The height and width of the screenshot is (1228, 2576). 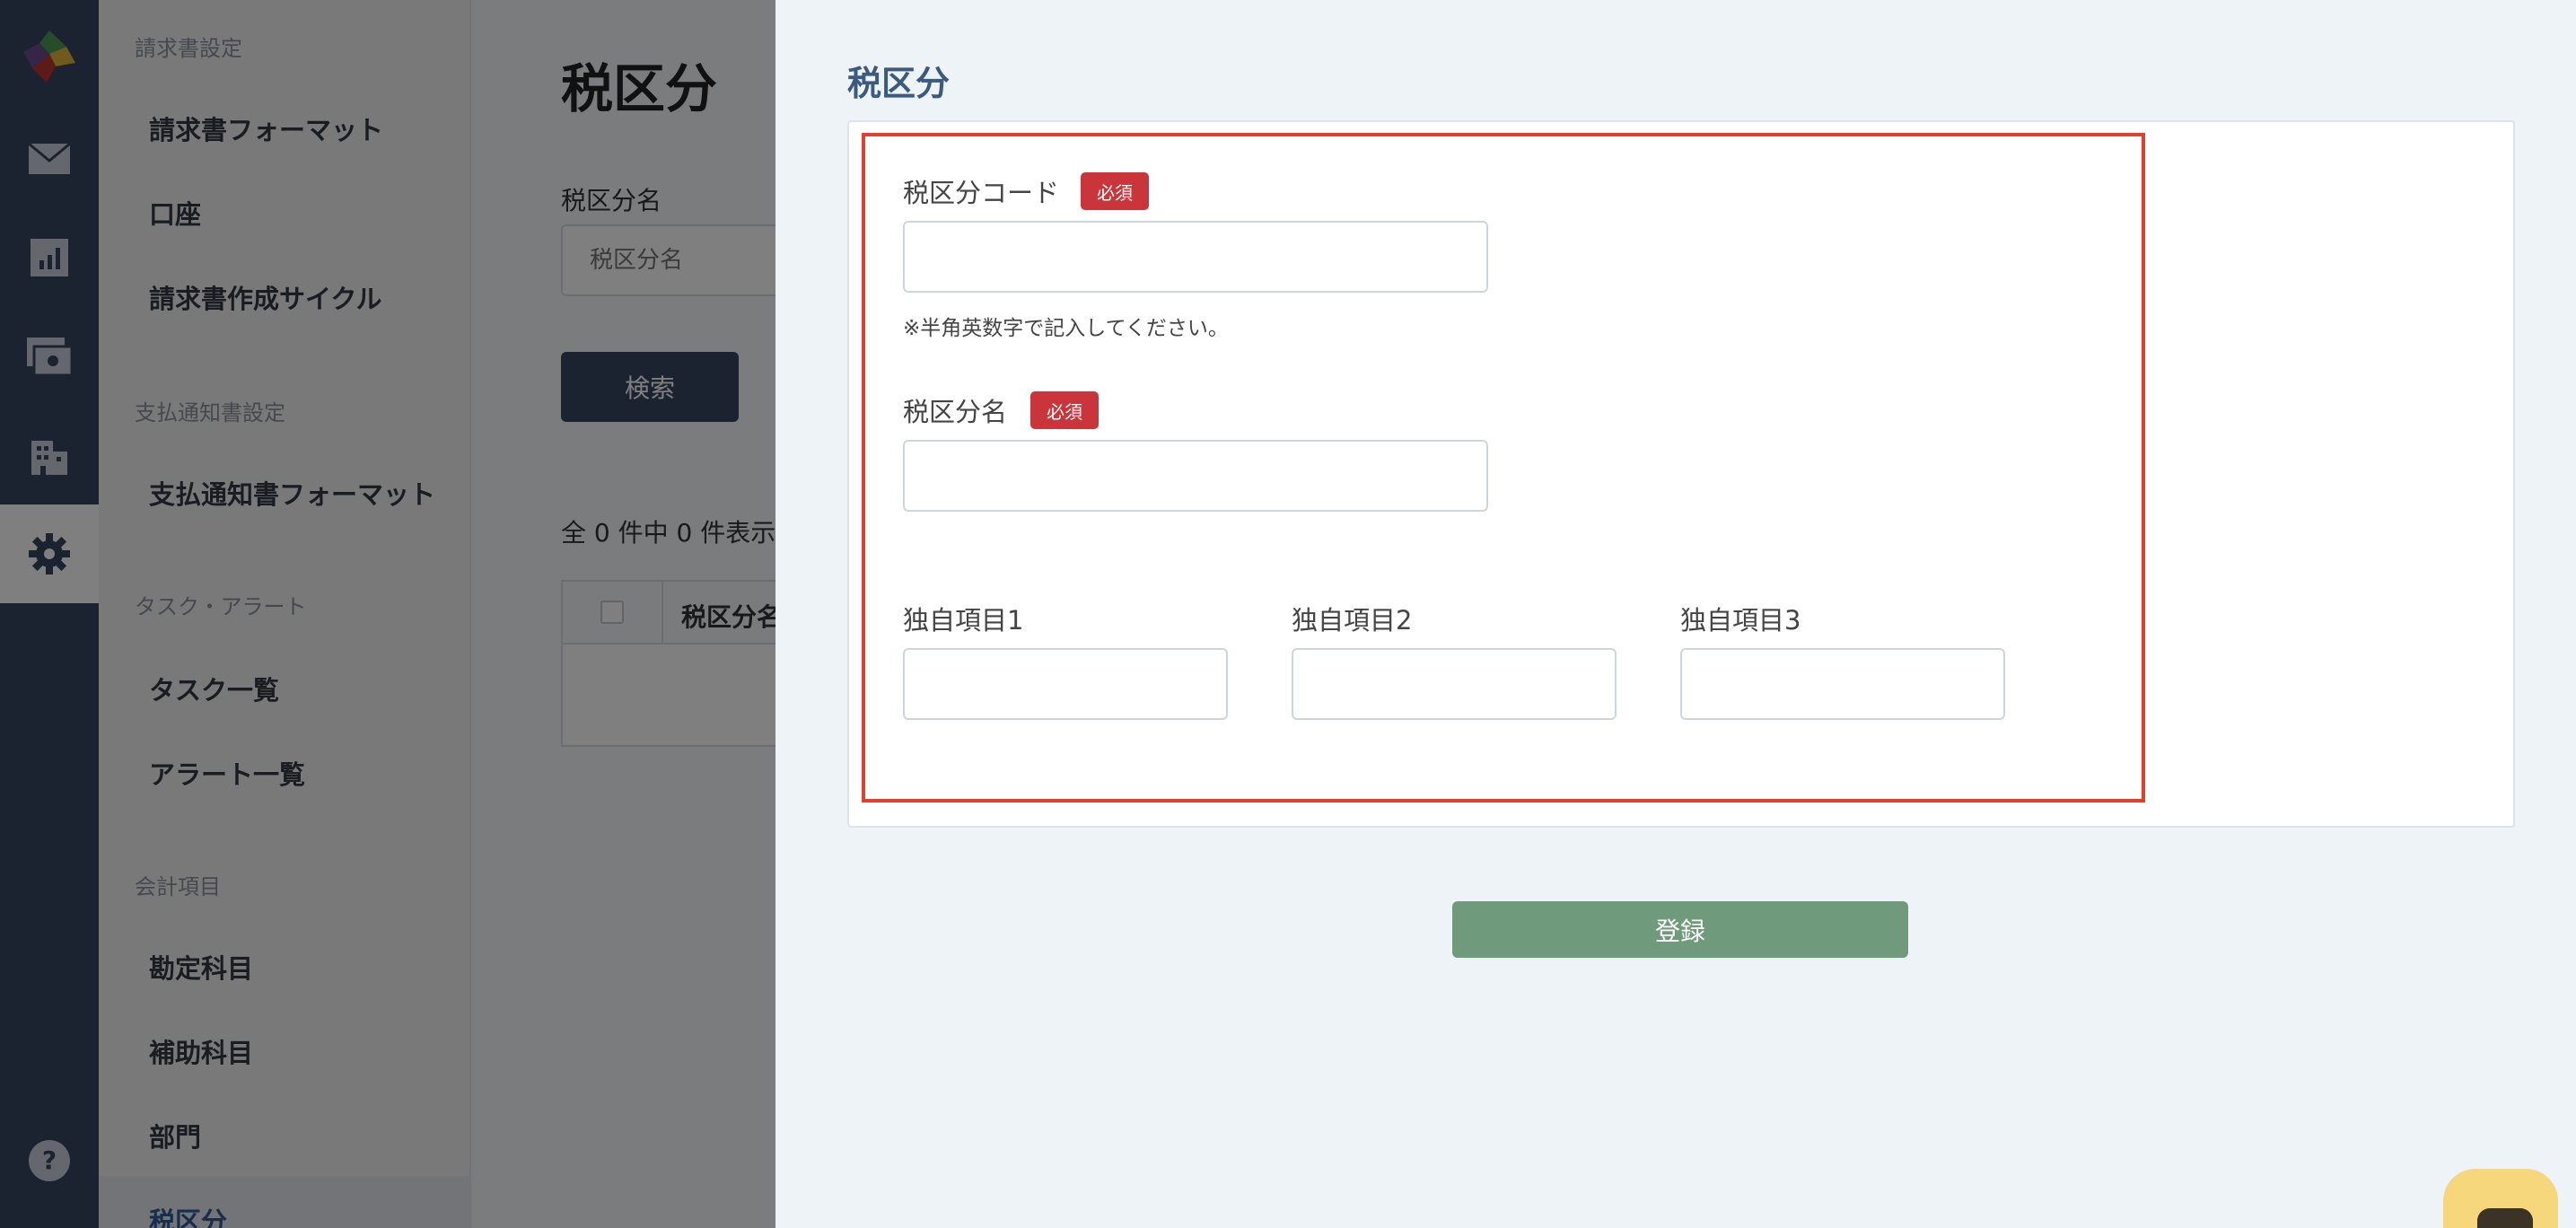 What do you see at coordinates (963, 620) in the screenshot?
I see `custom1-label: 独自項目1` at bounding box center [963, 620].